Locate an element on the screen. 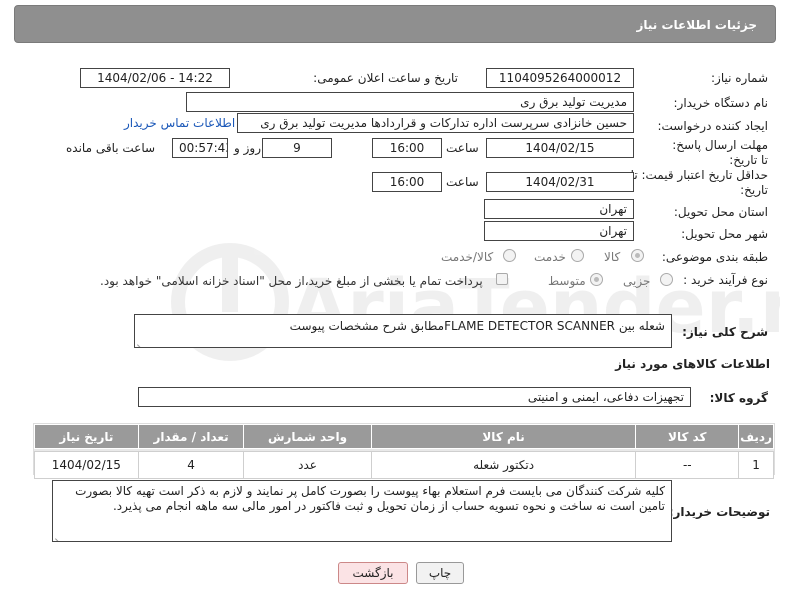  category-label: طبقه بندی موضوعی: is located at coordinates (714, 257).